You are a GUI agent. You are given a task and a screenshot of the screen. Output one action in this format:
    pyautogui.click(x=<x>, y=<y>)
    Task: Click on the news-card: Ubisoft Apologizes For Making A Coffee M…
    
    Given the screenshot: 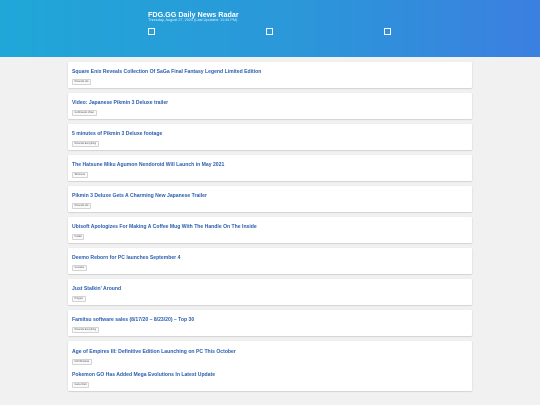 What is the action you would take?
    pyautogui.click(x=270, y=230)
    